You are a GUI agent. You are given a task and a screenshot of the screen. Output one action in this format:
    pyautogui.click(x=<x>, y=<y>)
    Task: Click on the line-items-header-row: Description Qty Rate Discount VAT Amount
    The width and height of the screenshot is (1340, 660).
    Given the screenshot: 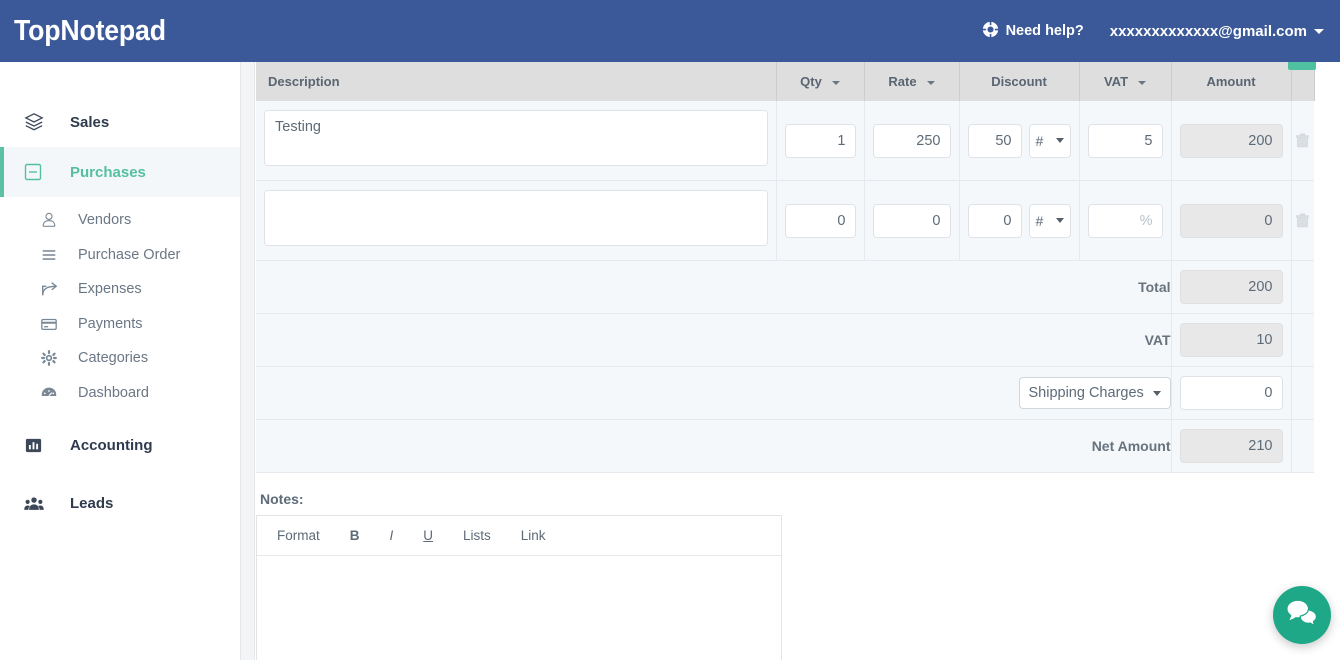 What is the action you would take?
    pyautogui.click(x=785, y=81)
    